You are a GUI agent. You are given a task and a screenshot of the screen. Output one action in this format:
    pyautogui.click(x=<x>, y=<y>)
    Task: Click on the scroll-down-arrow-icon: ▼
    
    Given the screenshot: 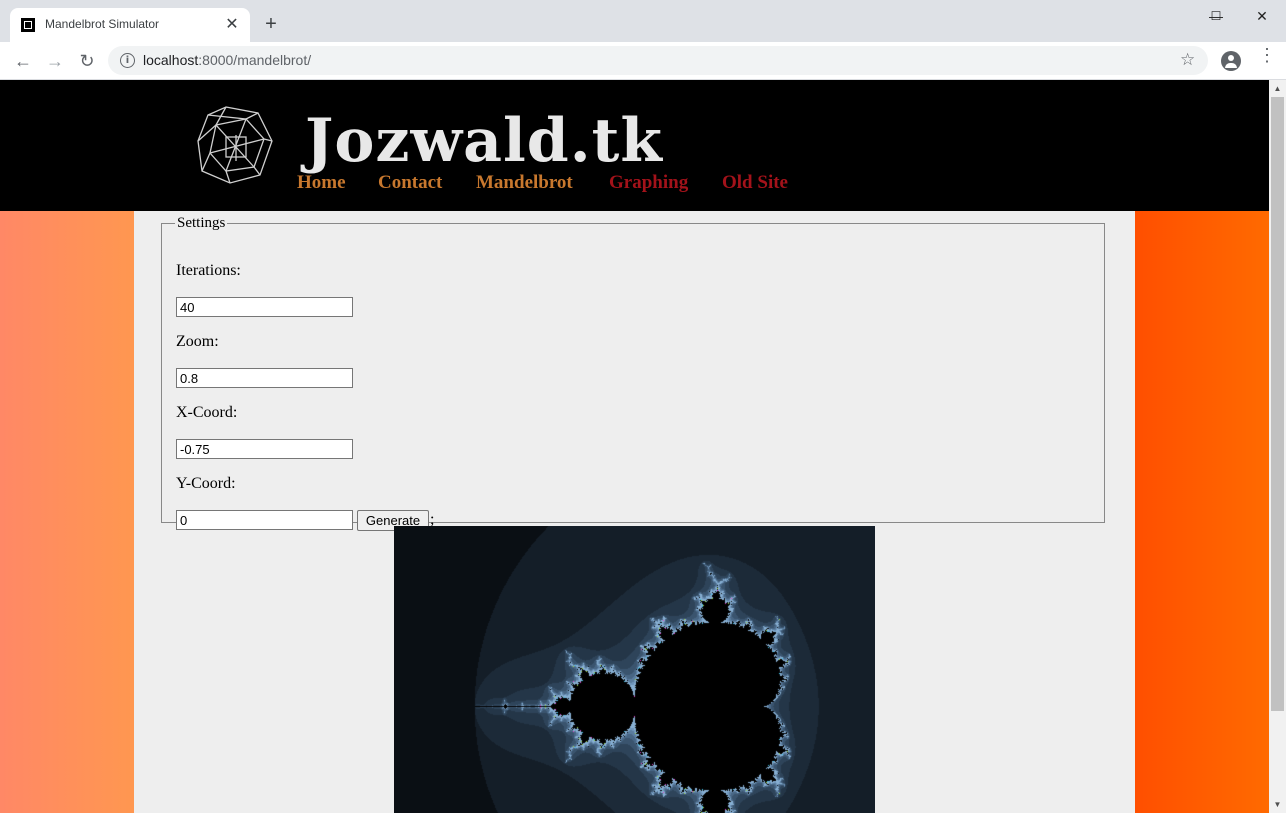 What is the action you would take?
    pyautogui.click(x=1277, y=804)
    